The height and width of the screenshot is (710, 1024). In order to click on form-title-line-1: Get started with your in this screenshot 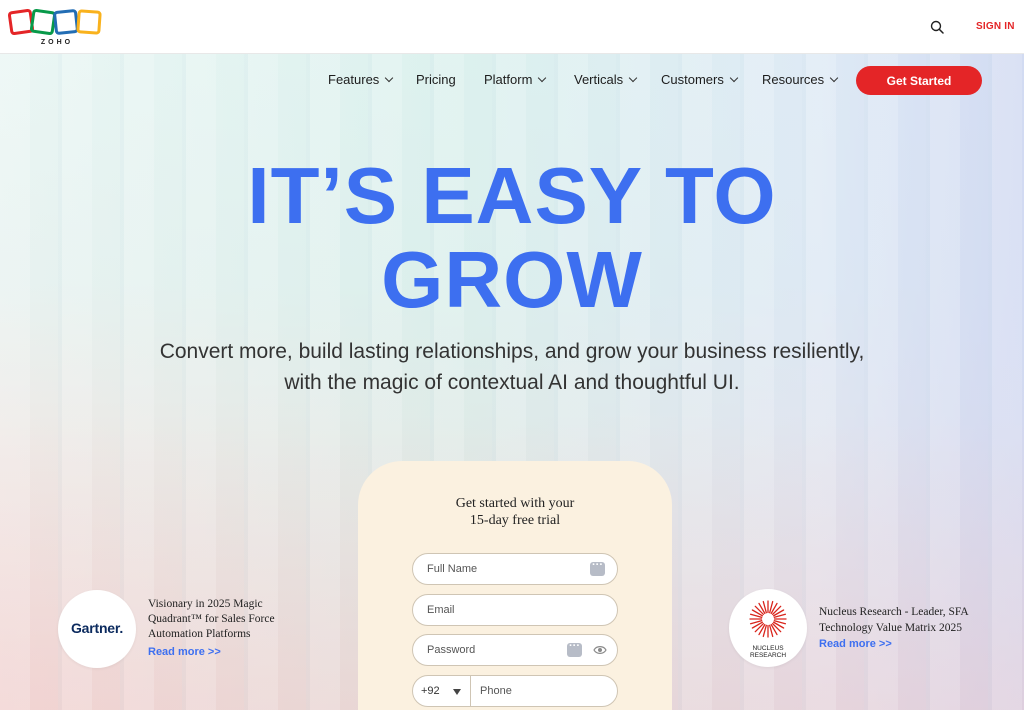, I will do `click(515, 503)`.